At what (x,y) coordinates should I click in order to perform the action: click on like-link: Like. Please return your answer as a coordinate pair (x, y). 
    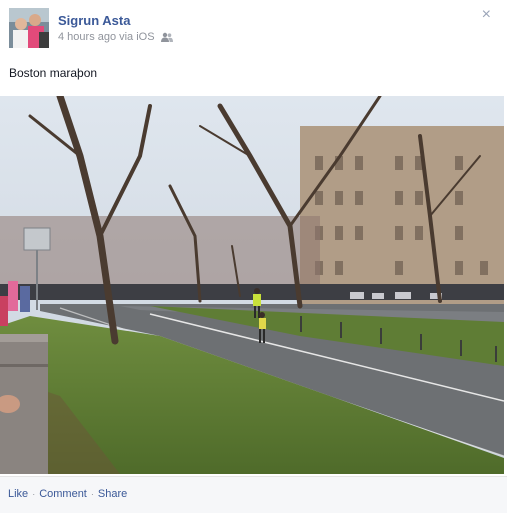
    Looking at the image, I should click on (18, 494).